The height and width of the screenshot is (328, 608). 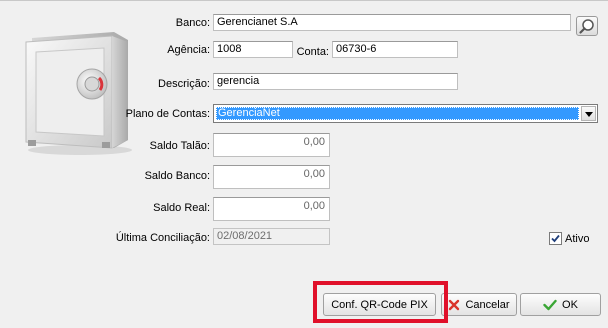 I want to click on saldo-talao-label: Saldo Talão:, so click(x=179, y=146).